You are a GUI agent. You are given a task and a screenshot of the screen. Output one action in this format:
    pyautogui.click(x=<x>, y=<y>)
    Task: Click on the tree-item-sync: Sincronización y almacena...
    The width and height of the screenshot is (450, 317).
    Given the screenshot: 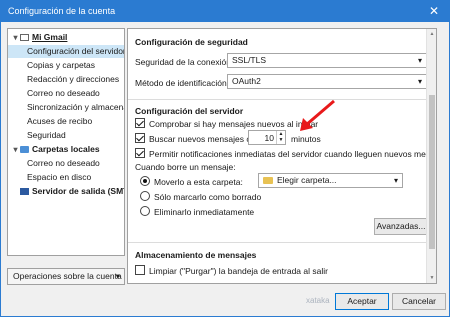 What is the action you would take?
    pyautogui.click(x=66, y=107)
    